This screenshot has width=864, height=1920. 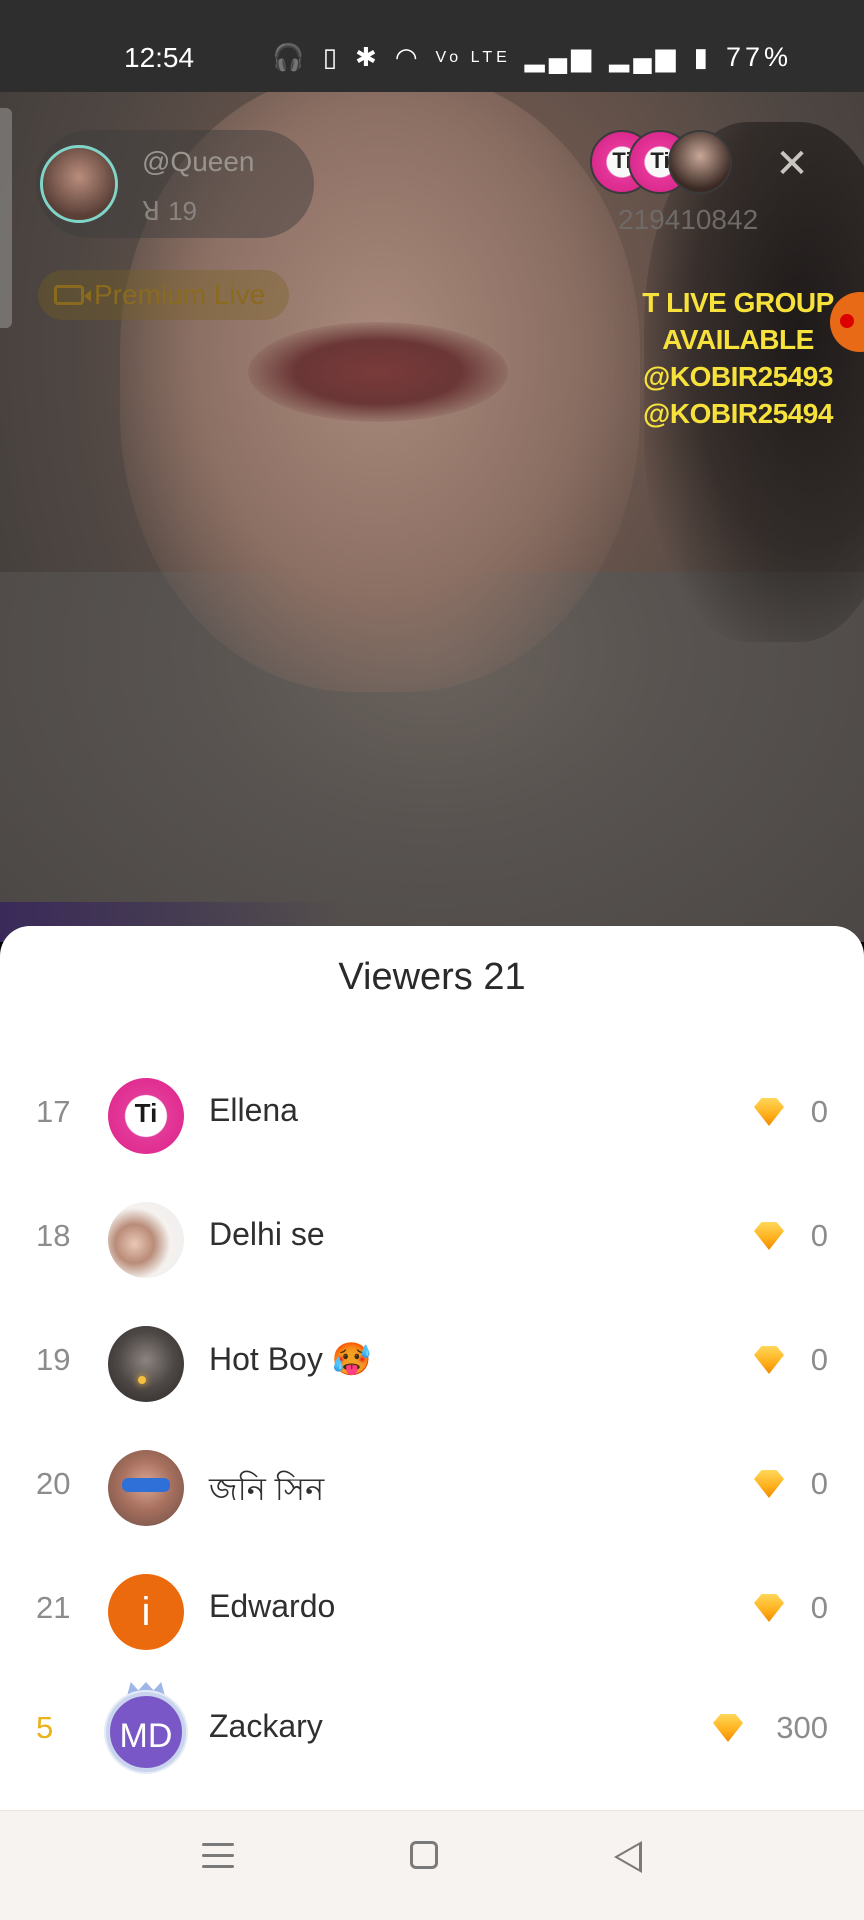 I want to click on viewer-row: 19 Hot Boy 🥵 0, so click(x=432, y=1364).